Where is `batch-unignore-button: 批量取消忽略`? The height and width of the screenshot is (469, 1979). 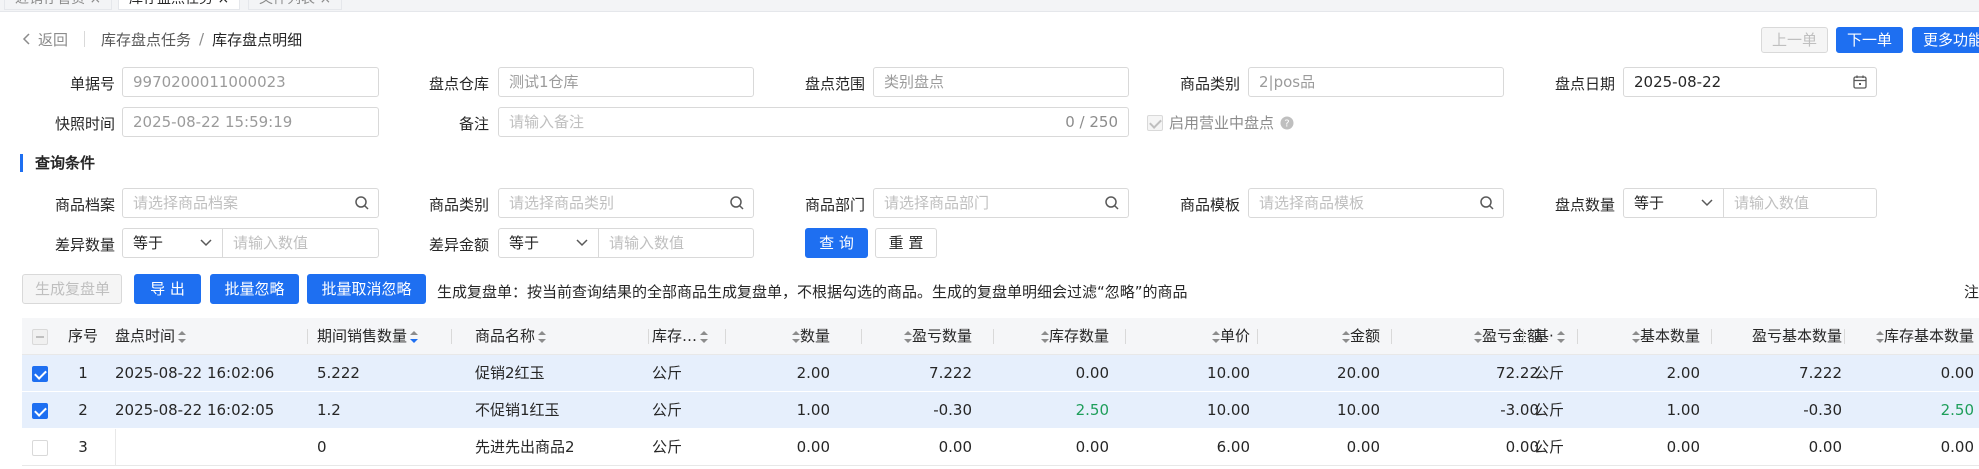 batch-unignore-button: 批量取消忽略 is located at coordinates (366, 289).